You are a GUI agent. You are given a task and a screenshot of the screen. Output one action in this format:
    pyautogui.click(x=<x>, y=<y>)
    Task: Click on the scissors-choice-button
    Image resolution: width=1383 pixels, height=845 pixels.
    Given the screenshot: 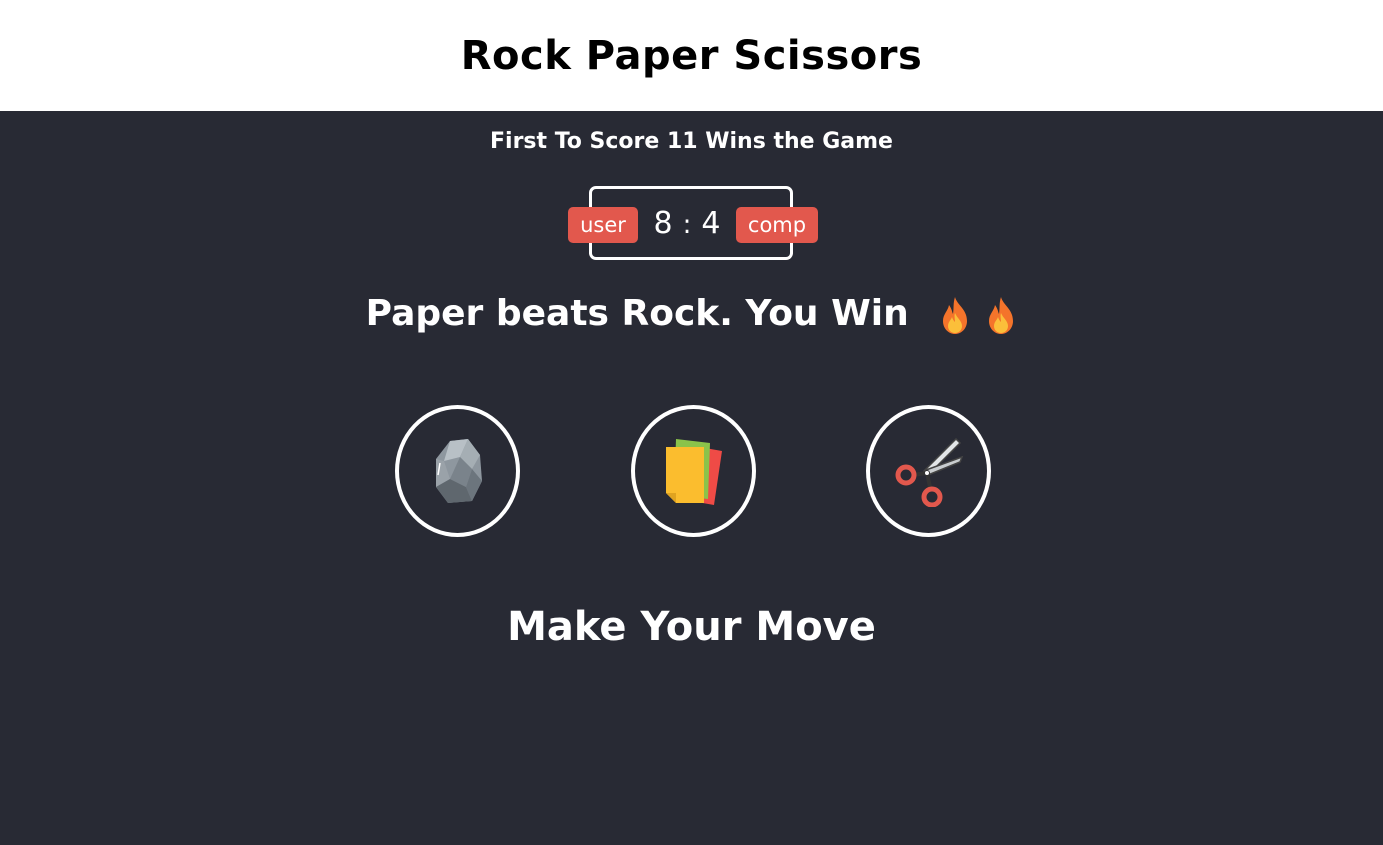 What is the action you would take?
    pyautogui.click(x=928, y=471)
    